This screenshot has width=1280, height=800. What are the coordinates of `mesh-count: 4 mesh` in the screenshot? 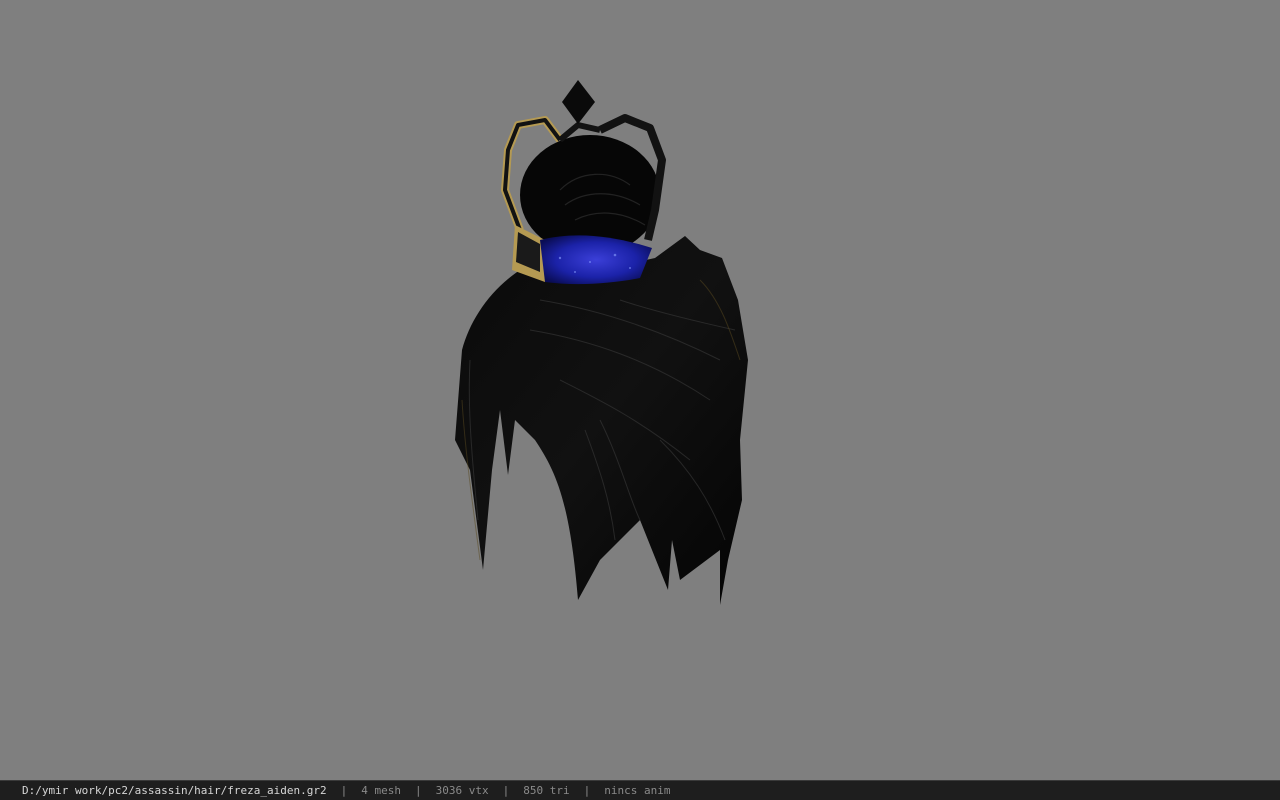 It's located at (381, 790).